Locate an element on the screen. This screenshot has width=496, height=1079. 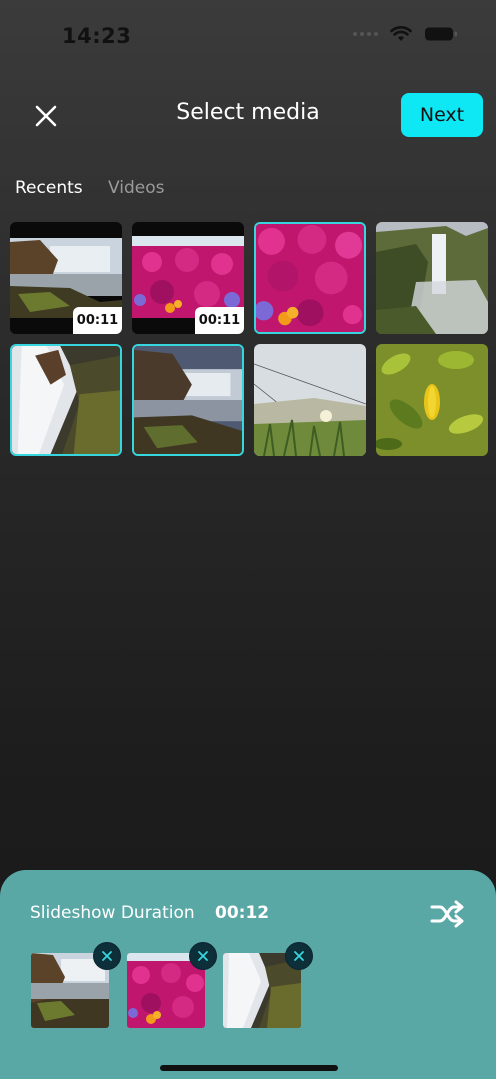
grass-dune-image is located at coordinates (310, 400).